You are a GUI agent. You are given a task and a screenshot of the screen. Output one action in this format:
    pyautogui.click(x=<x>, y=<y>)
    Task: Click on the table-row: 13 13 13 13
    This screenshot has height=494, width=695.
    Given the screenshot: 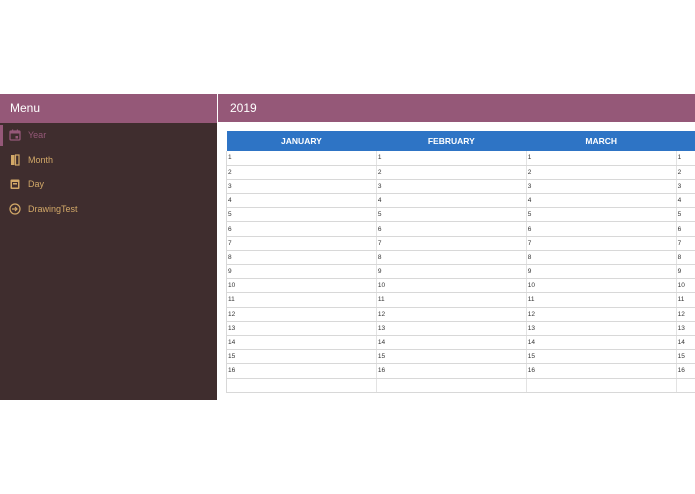 What is the action you would take?
    pyautogui.click(x=460, y=328)
    